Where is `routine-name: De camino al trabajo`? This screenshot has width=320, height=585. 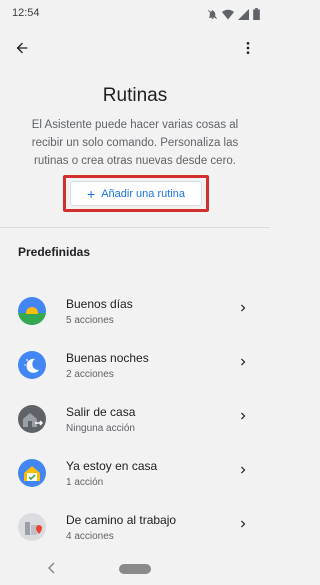 routine-name: De camino al trabajo is located at coordinates (121, 520).